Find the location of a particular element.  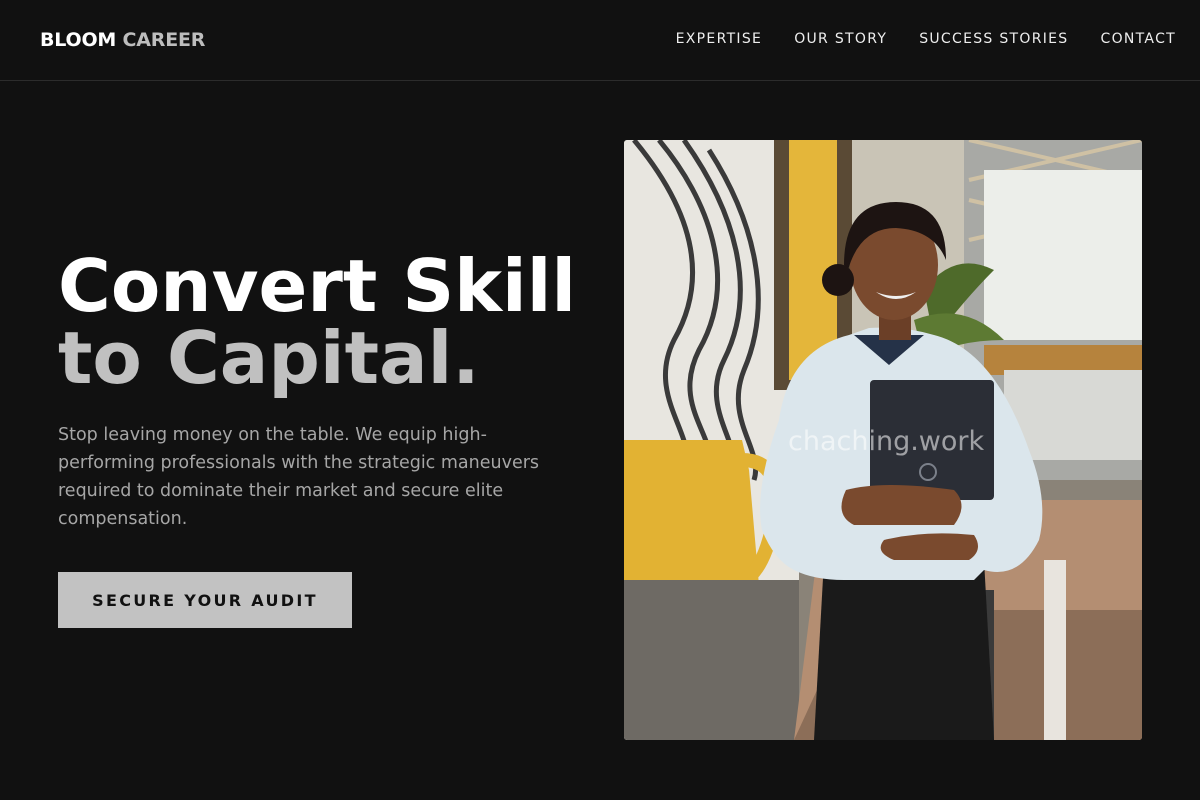

nav-link-contact: CONTACT is located at coordinates (1139, 39).